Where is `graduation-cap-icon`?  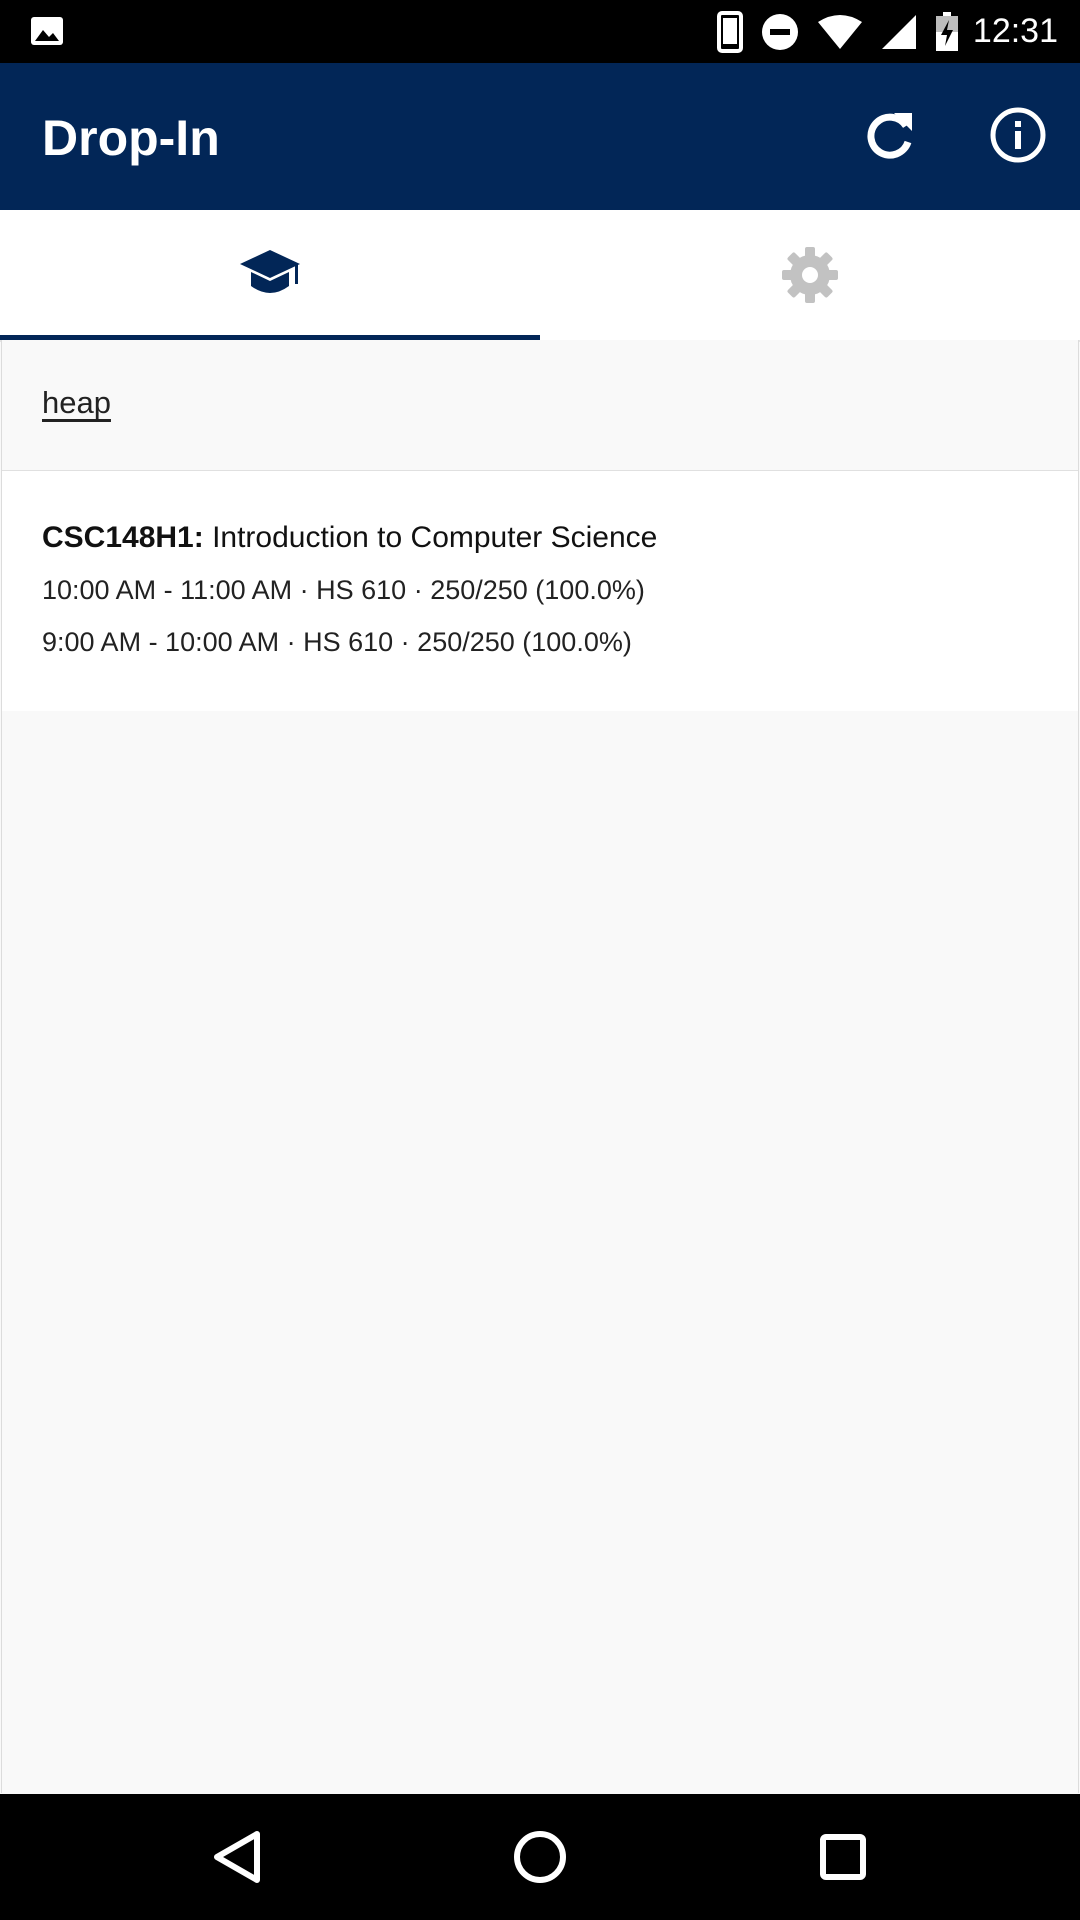 graduation-cap-icon is located at coordinates (270, 271).